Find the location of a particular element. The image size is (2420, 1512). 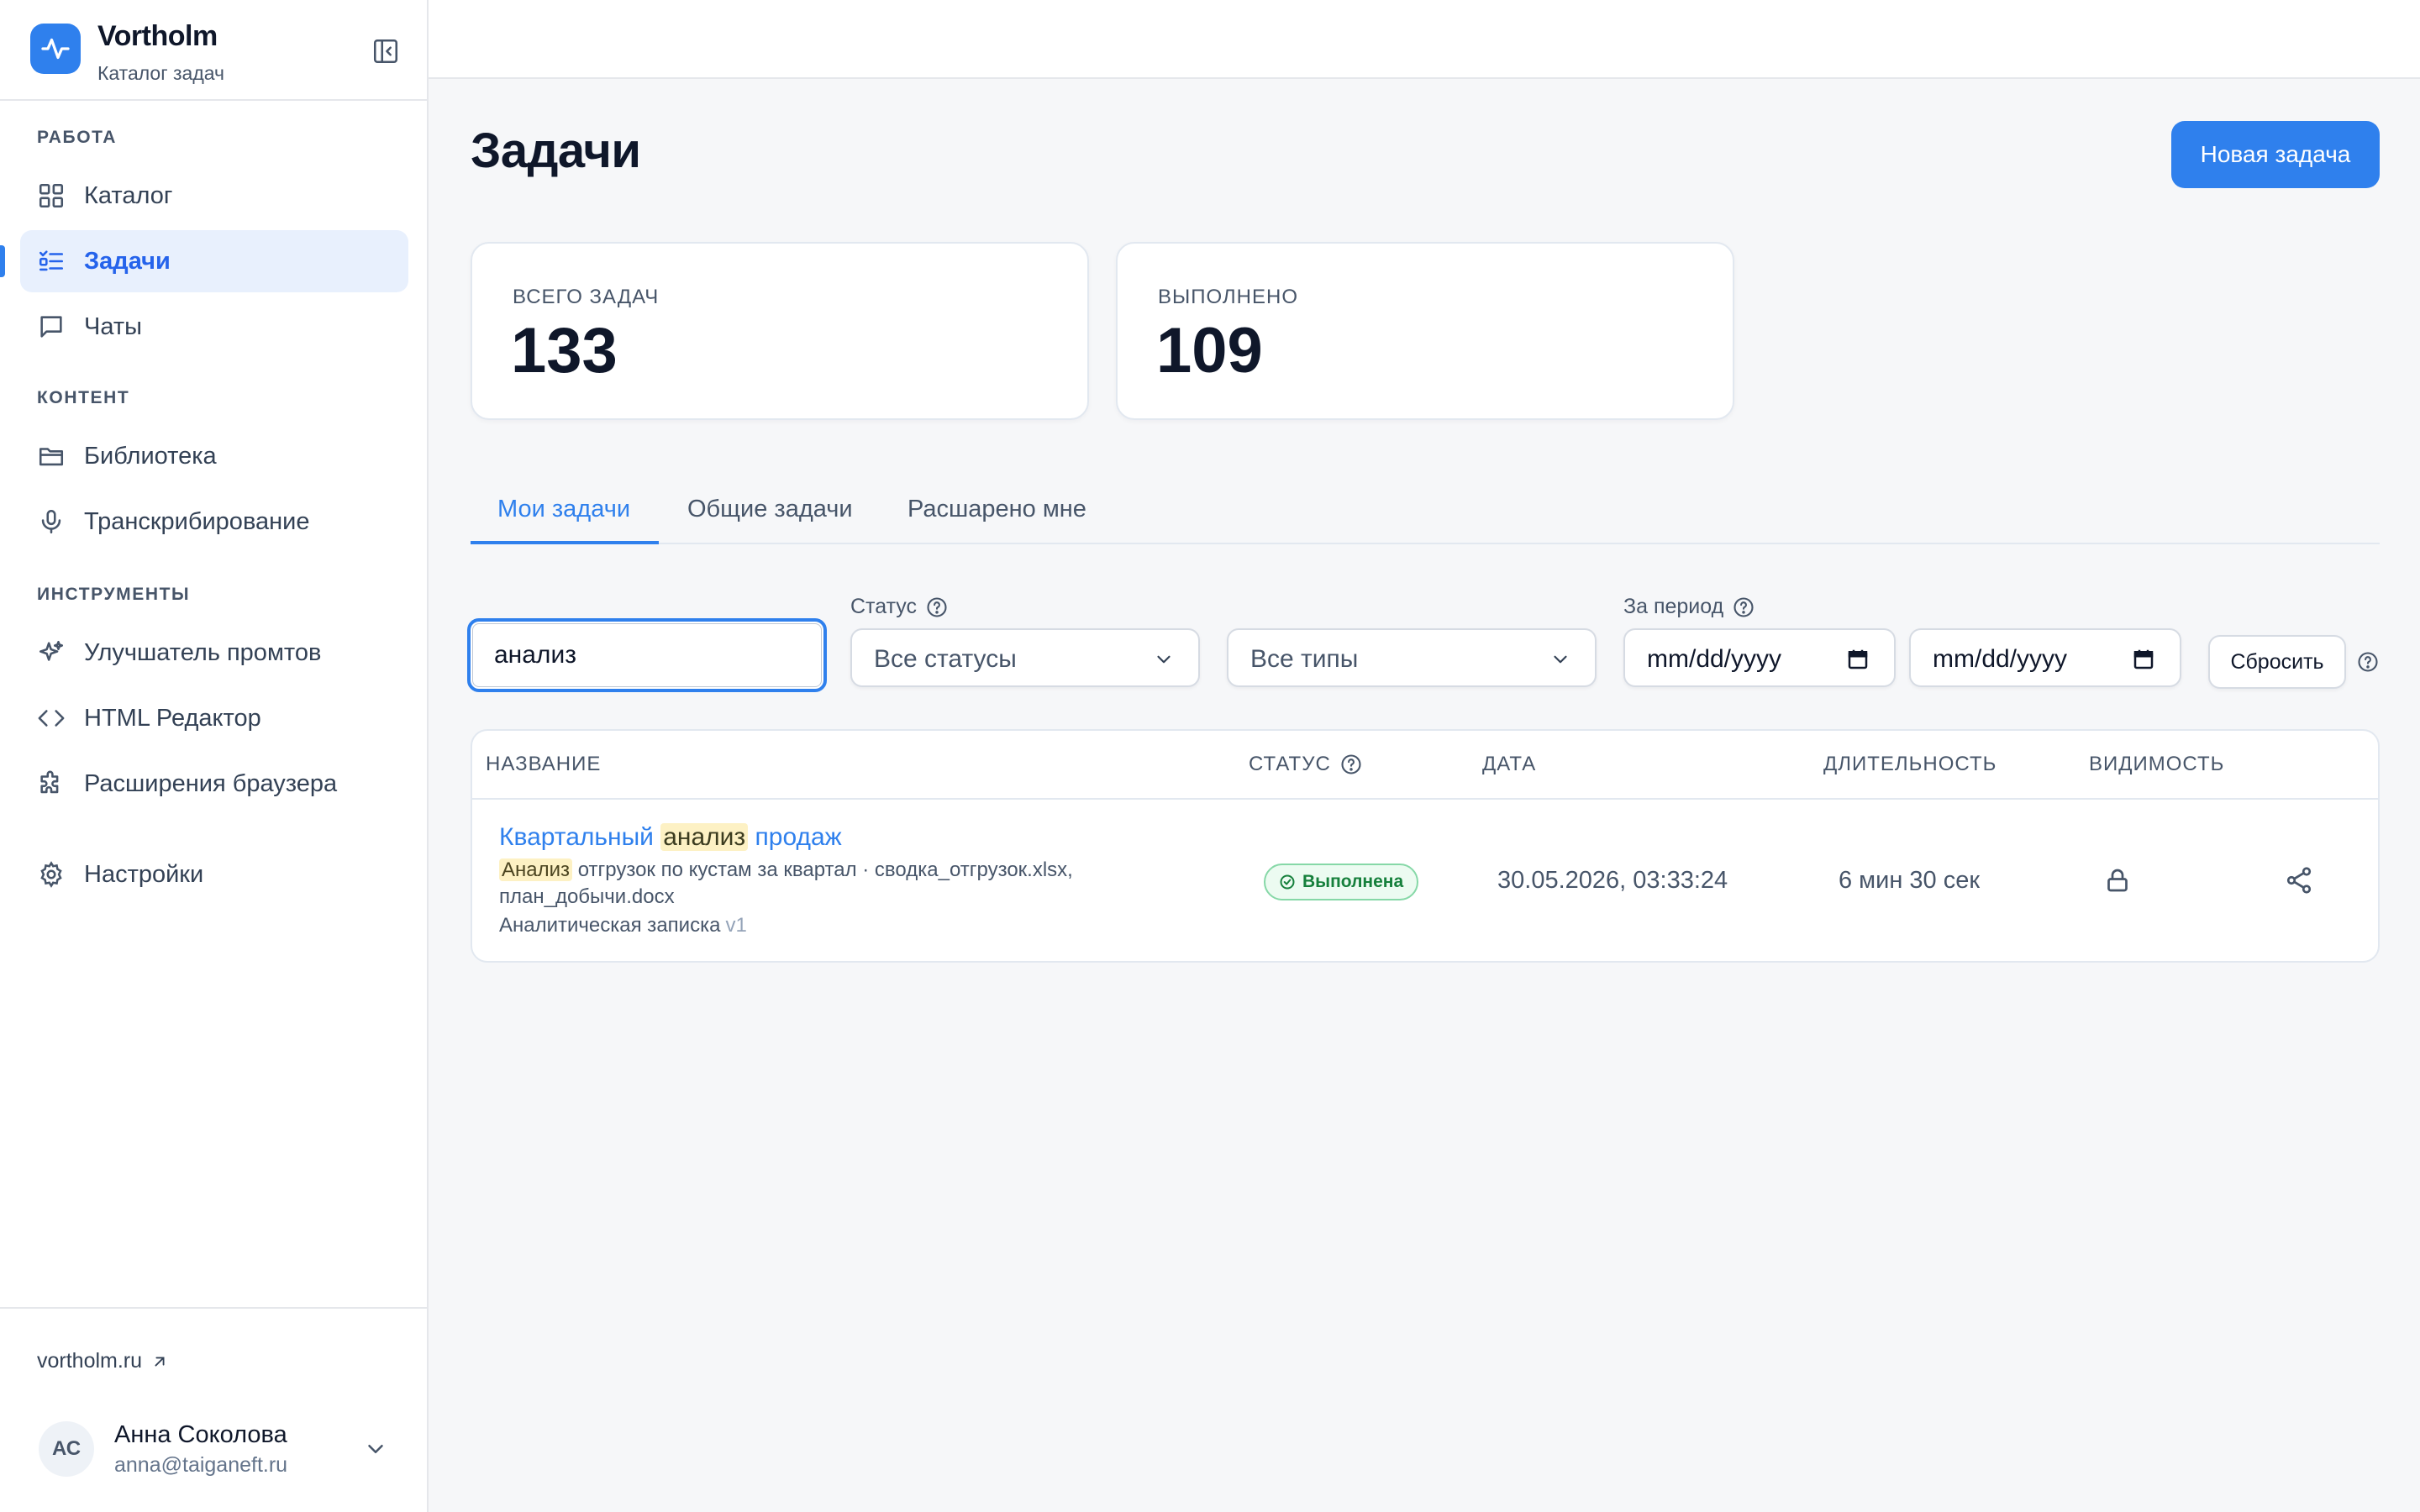

external-link-icon is located at coordinates (159, 1361).